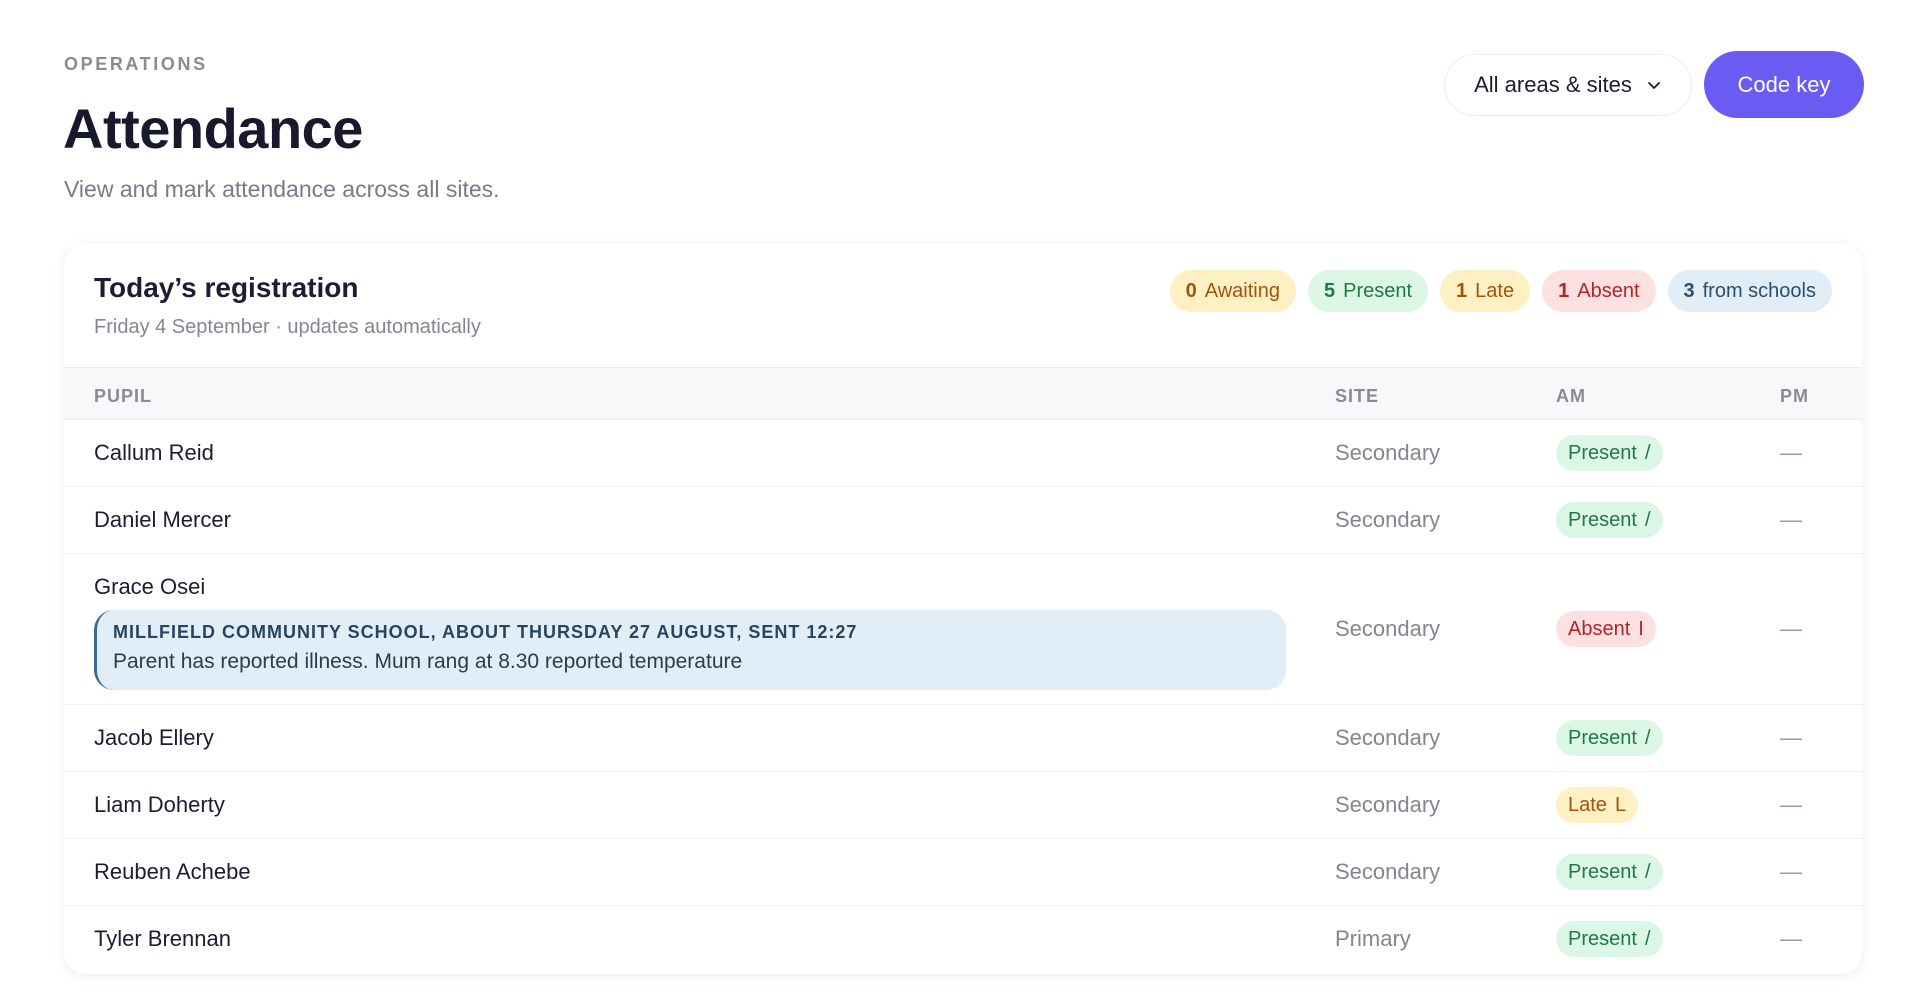  What do you see at coordinates (1373, 938) in the screenshot?
I see `site-name: Primary` at bounding box center [1373, 938].